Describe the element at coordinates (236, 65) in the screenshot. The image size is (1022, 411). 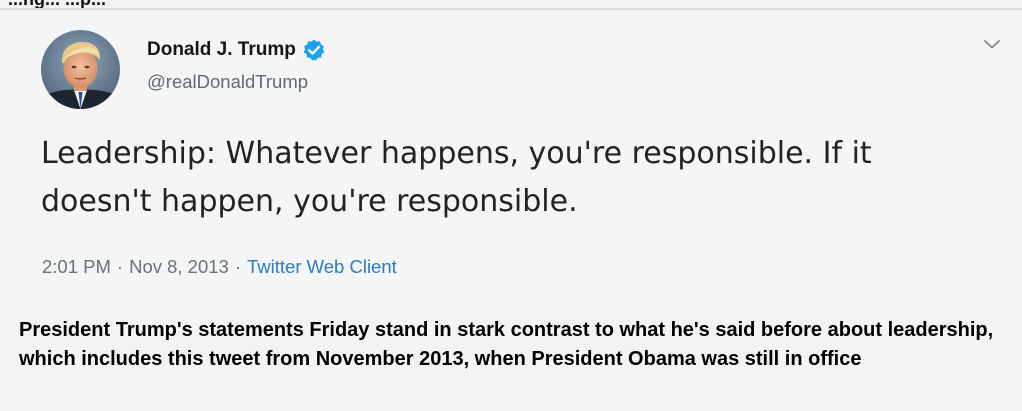
I see `tweet-author: Donald J. Trump @realDonaldTrump` at that location.